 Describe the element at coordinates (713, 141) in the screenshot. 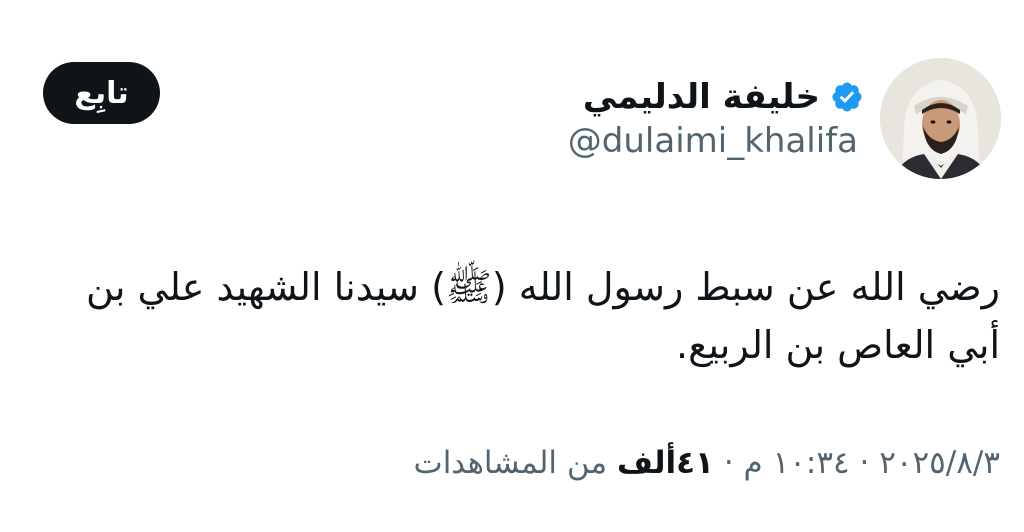

I see `author-handle: @dulaimi_khalifa` at that location.